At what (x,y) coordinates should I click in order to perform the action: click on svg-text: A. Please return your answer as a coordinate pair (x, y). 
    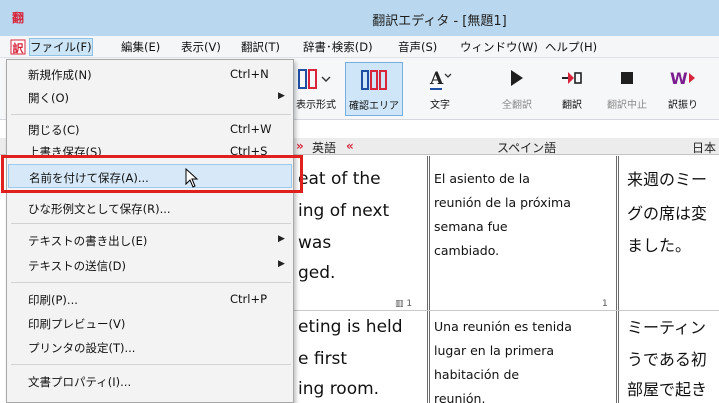
    Looking at the image, I should click on (436, 79).